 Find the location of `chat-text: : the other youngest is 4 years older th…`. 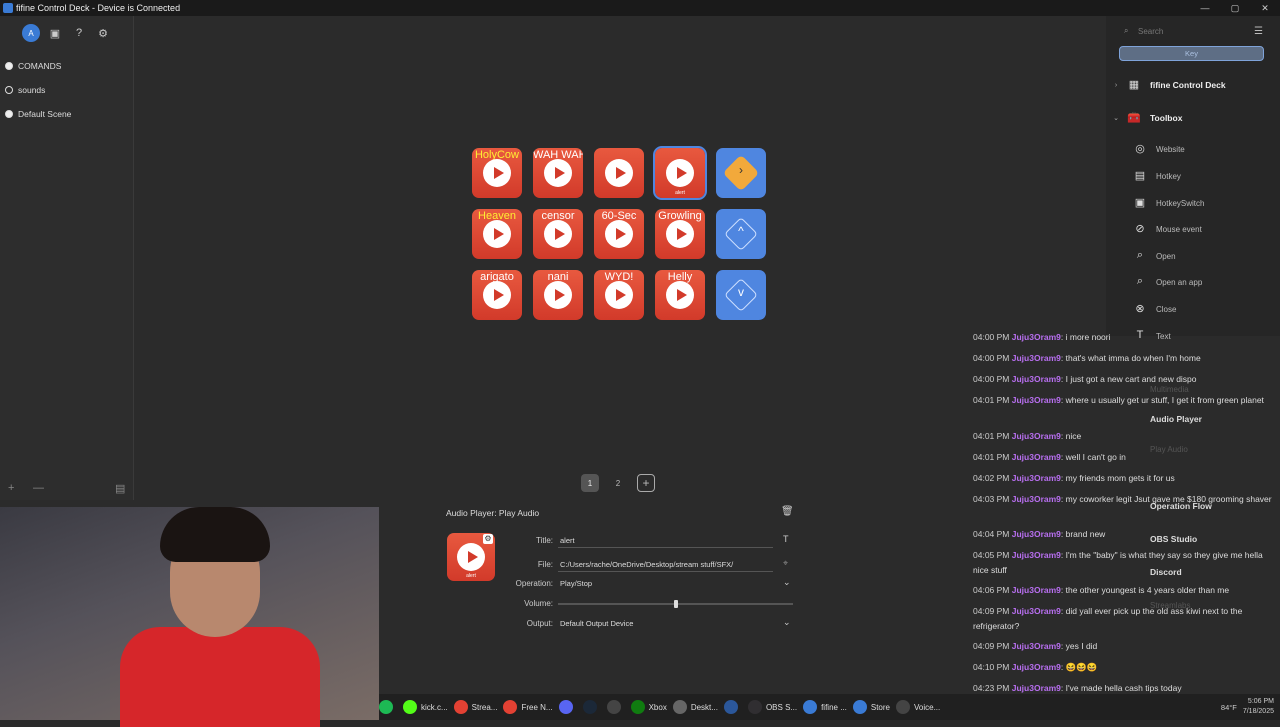

chat-text: : the other youngest is 4 years older th… is located at coordinates (1145, 590).